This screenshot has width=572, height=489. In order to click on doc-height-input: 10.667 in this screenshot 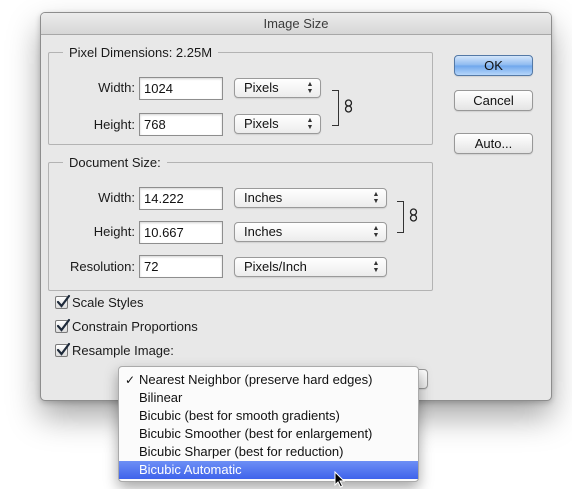, I will do `click(181, 232)`.